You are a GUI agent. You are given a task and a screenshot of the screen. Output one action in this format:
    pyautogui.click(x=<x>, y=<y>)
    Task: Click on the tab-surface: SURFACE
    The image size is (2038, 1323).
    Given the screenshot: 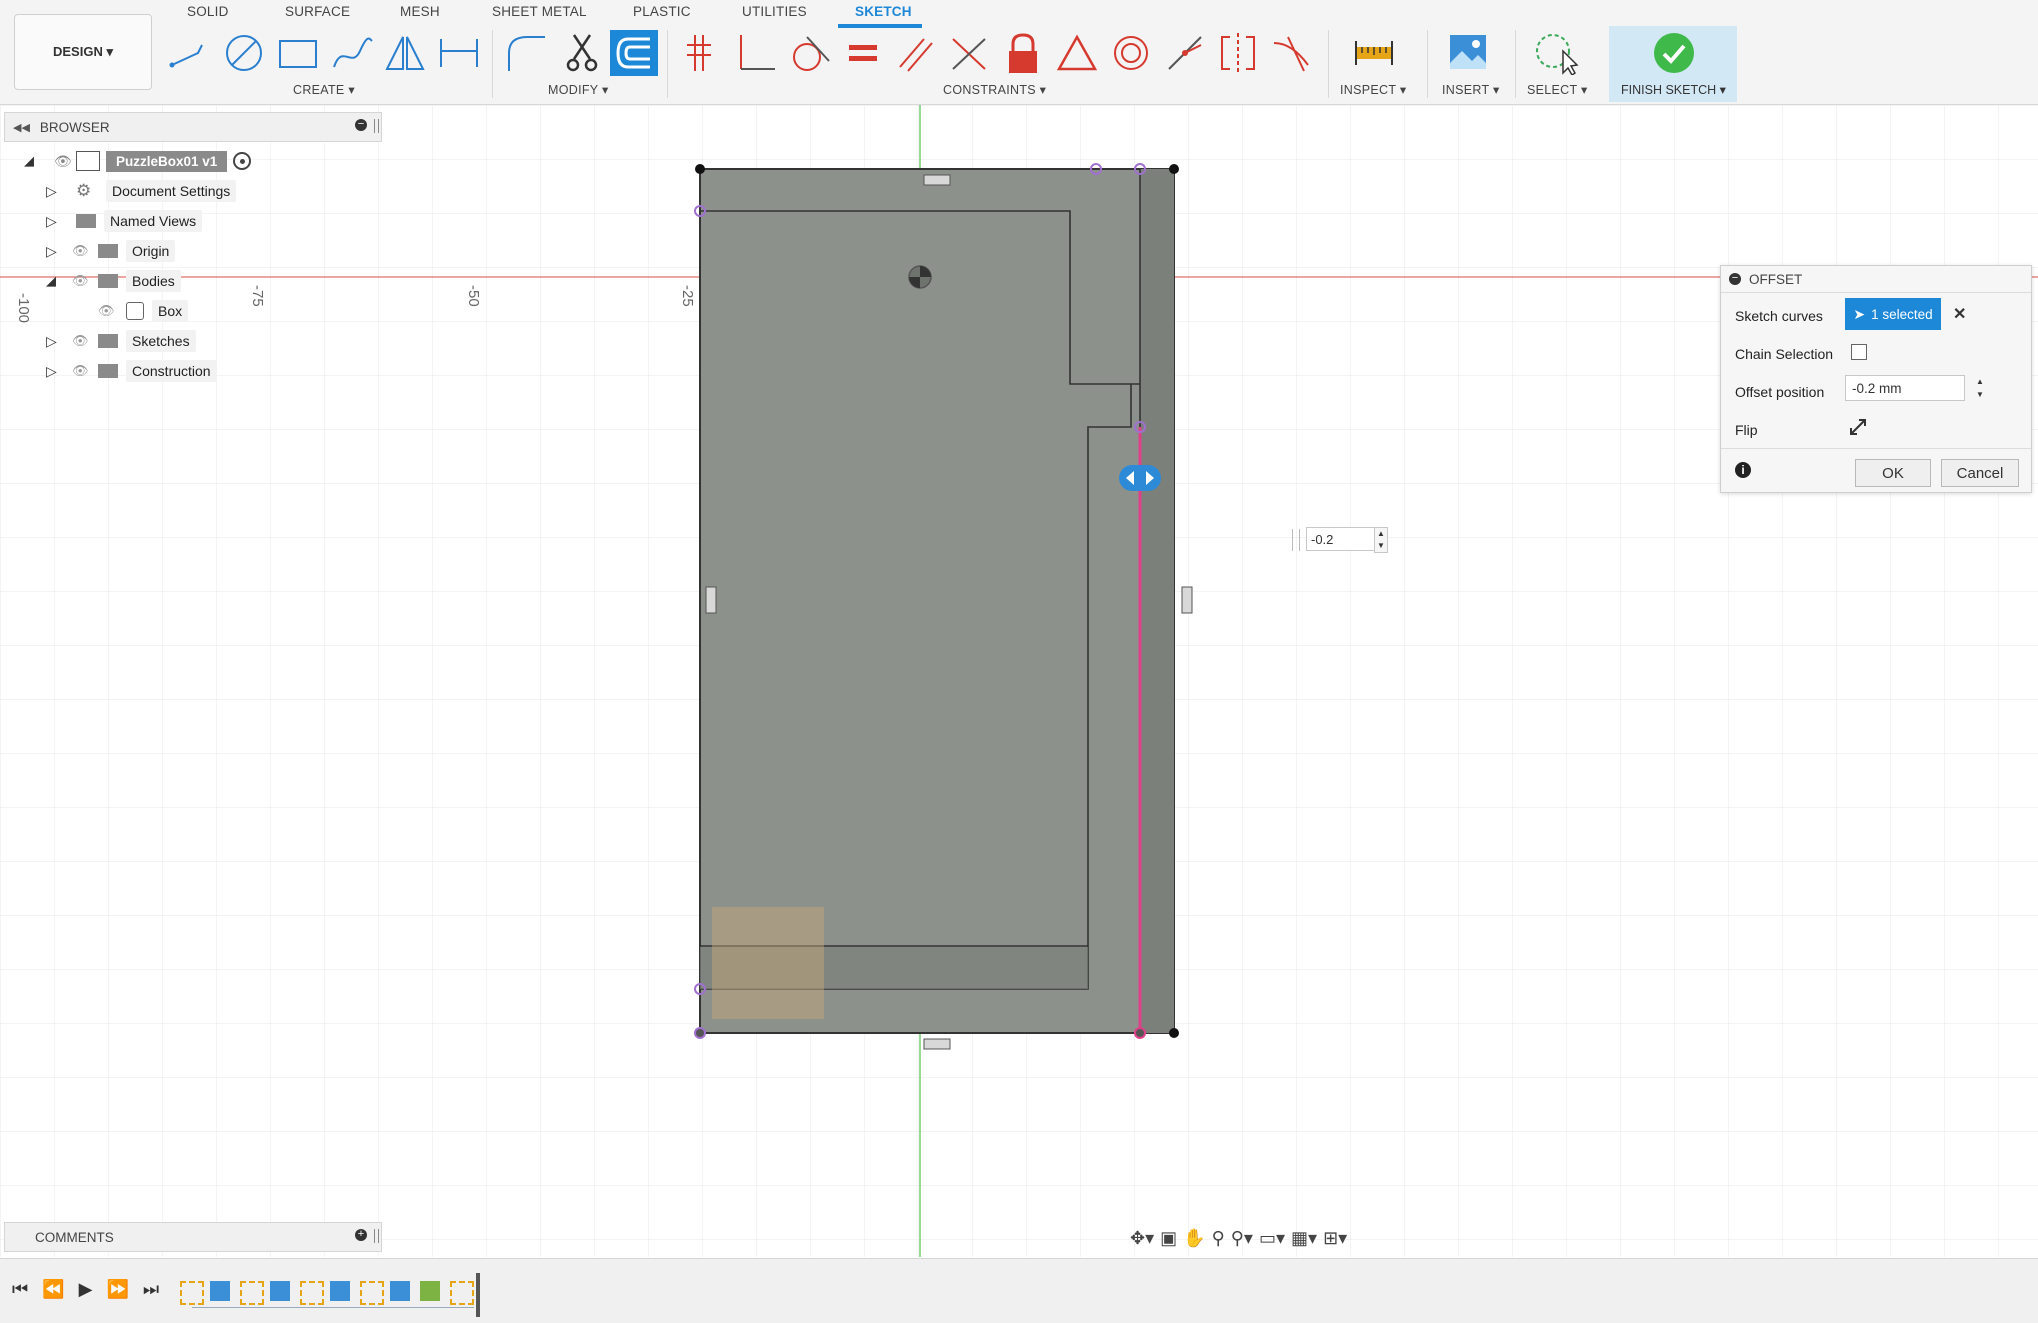 What is the action you would take?
    pyautogui.click(x=317, y=11)
    